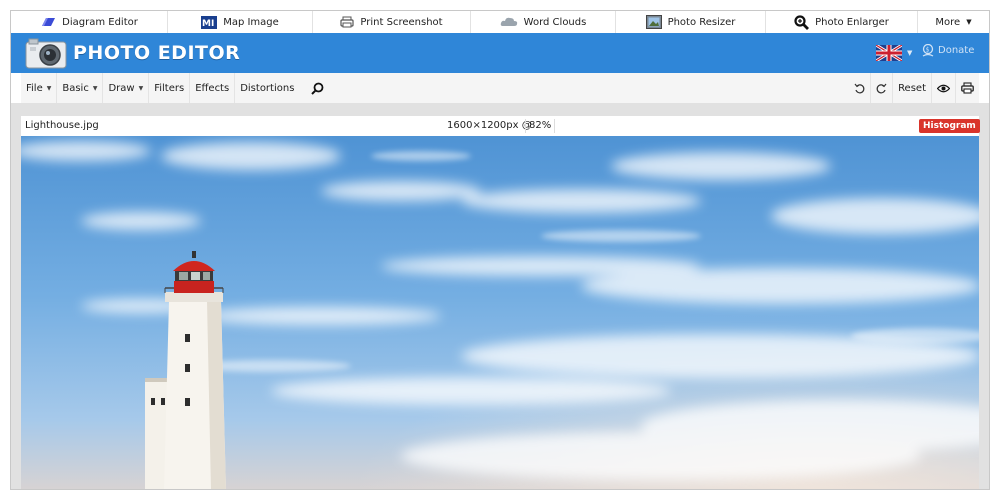 Image resolution: width=1000 pixels, height=500 pixels. What do you see at coordinates (653, 22) in the screenshot?
I see `photo-frame-icon` at bounding box center [653, 22].